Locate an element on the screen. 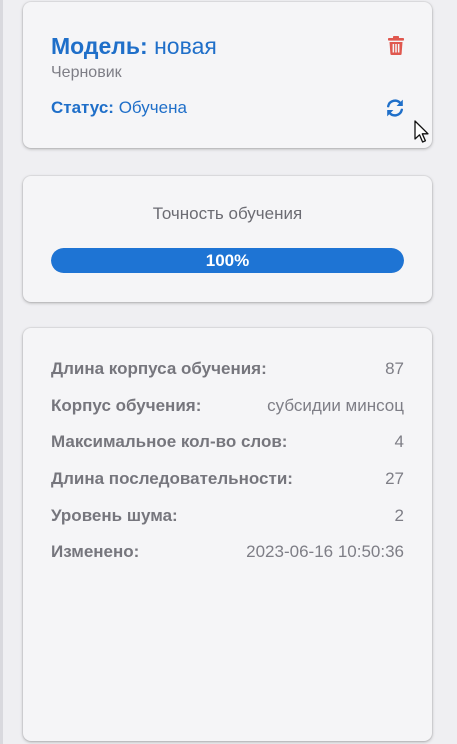 The height and width of the screenshot is (744, 457). info-value: 2 is located at coordinates (399, 515).